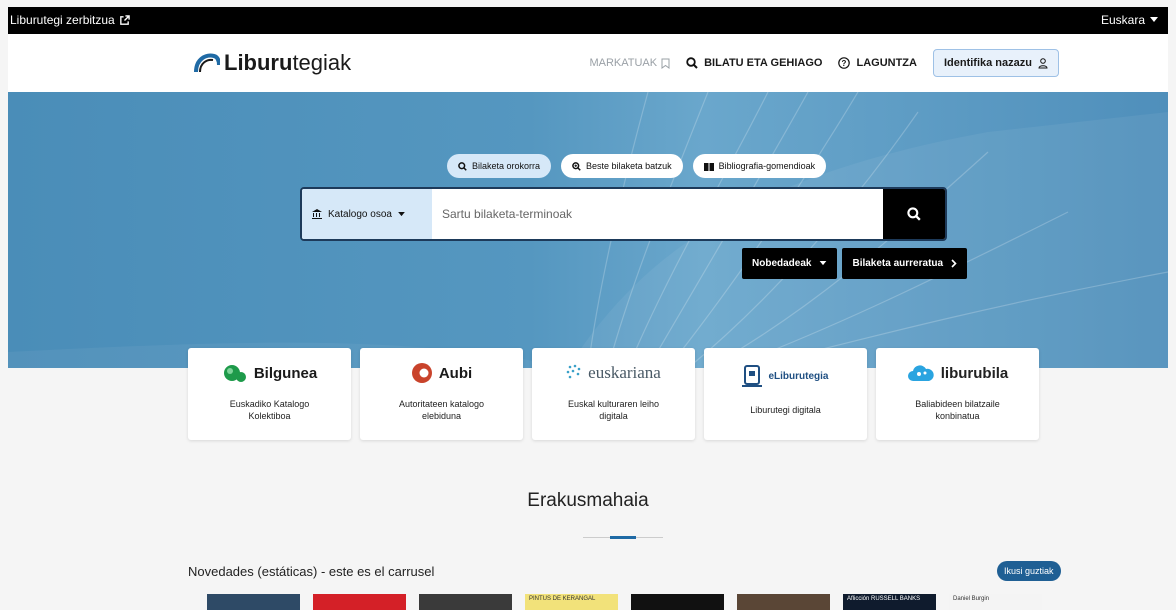  What do you see at coordinates (785, 394) in the screenshot?
I see `card-eliburutegia: eLiburutegia Liburutegi digitala` at bounding box center [785, 394].